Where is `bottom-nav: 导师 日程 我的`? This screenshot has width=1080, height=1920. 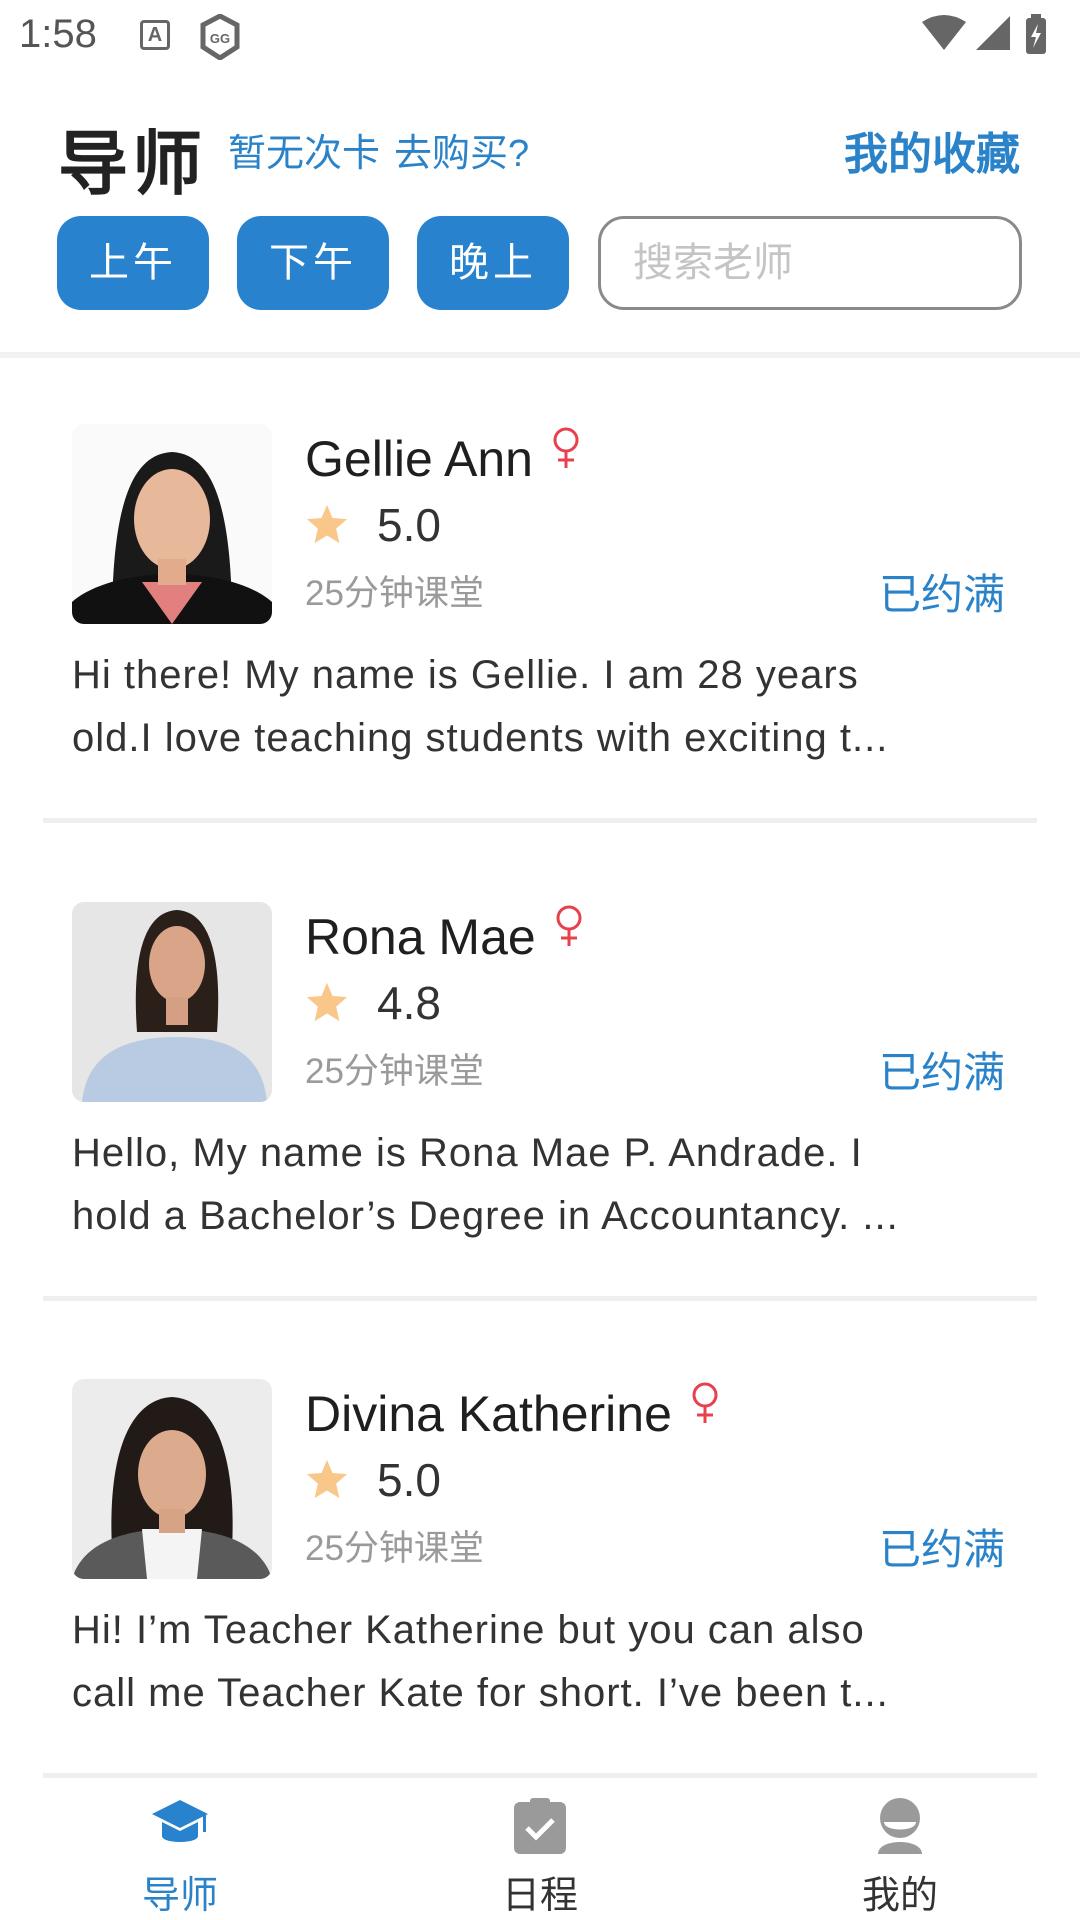 bottom-nav: 导师 日程 我的 is located at coordinates (540, 1852).